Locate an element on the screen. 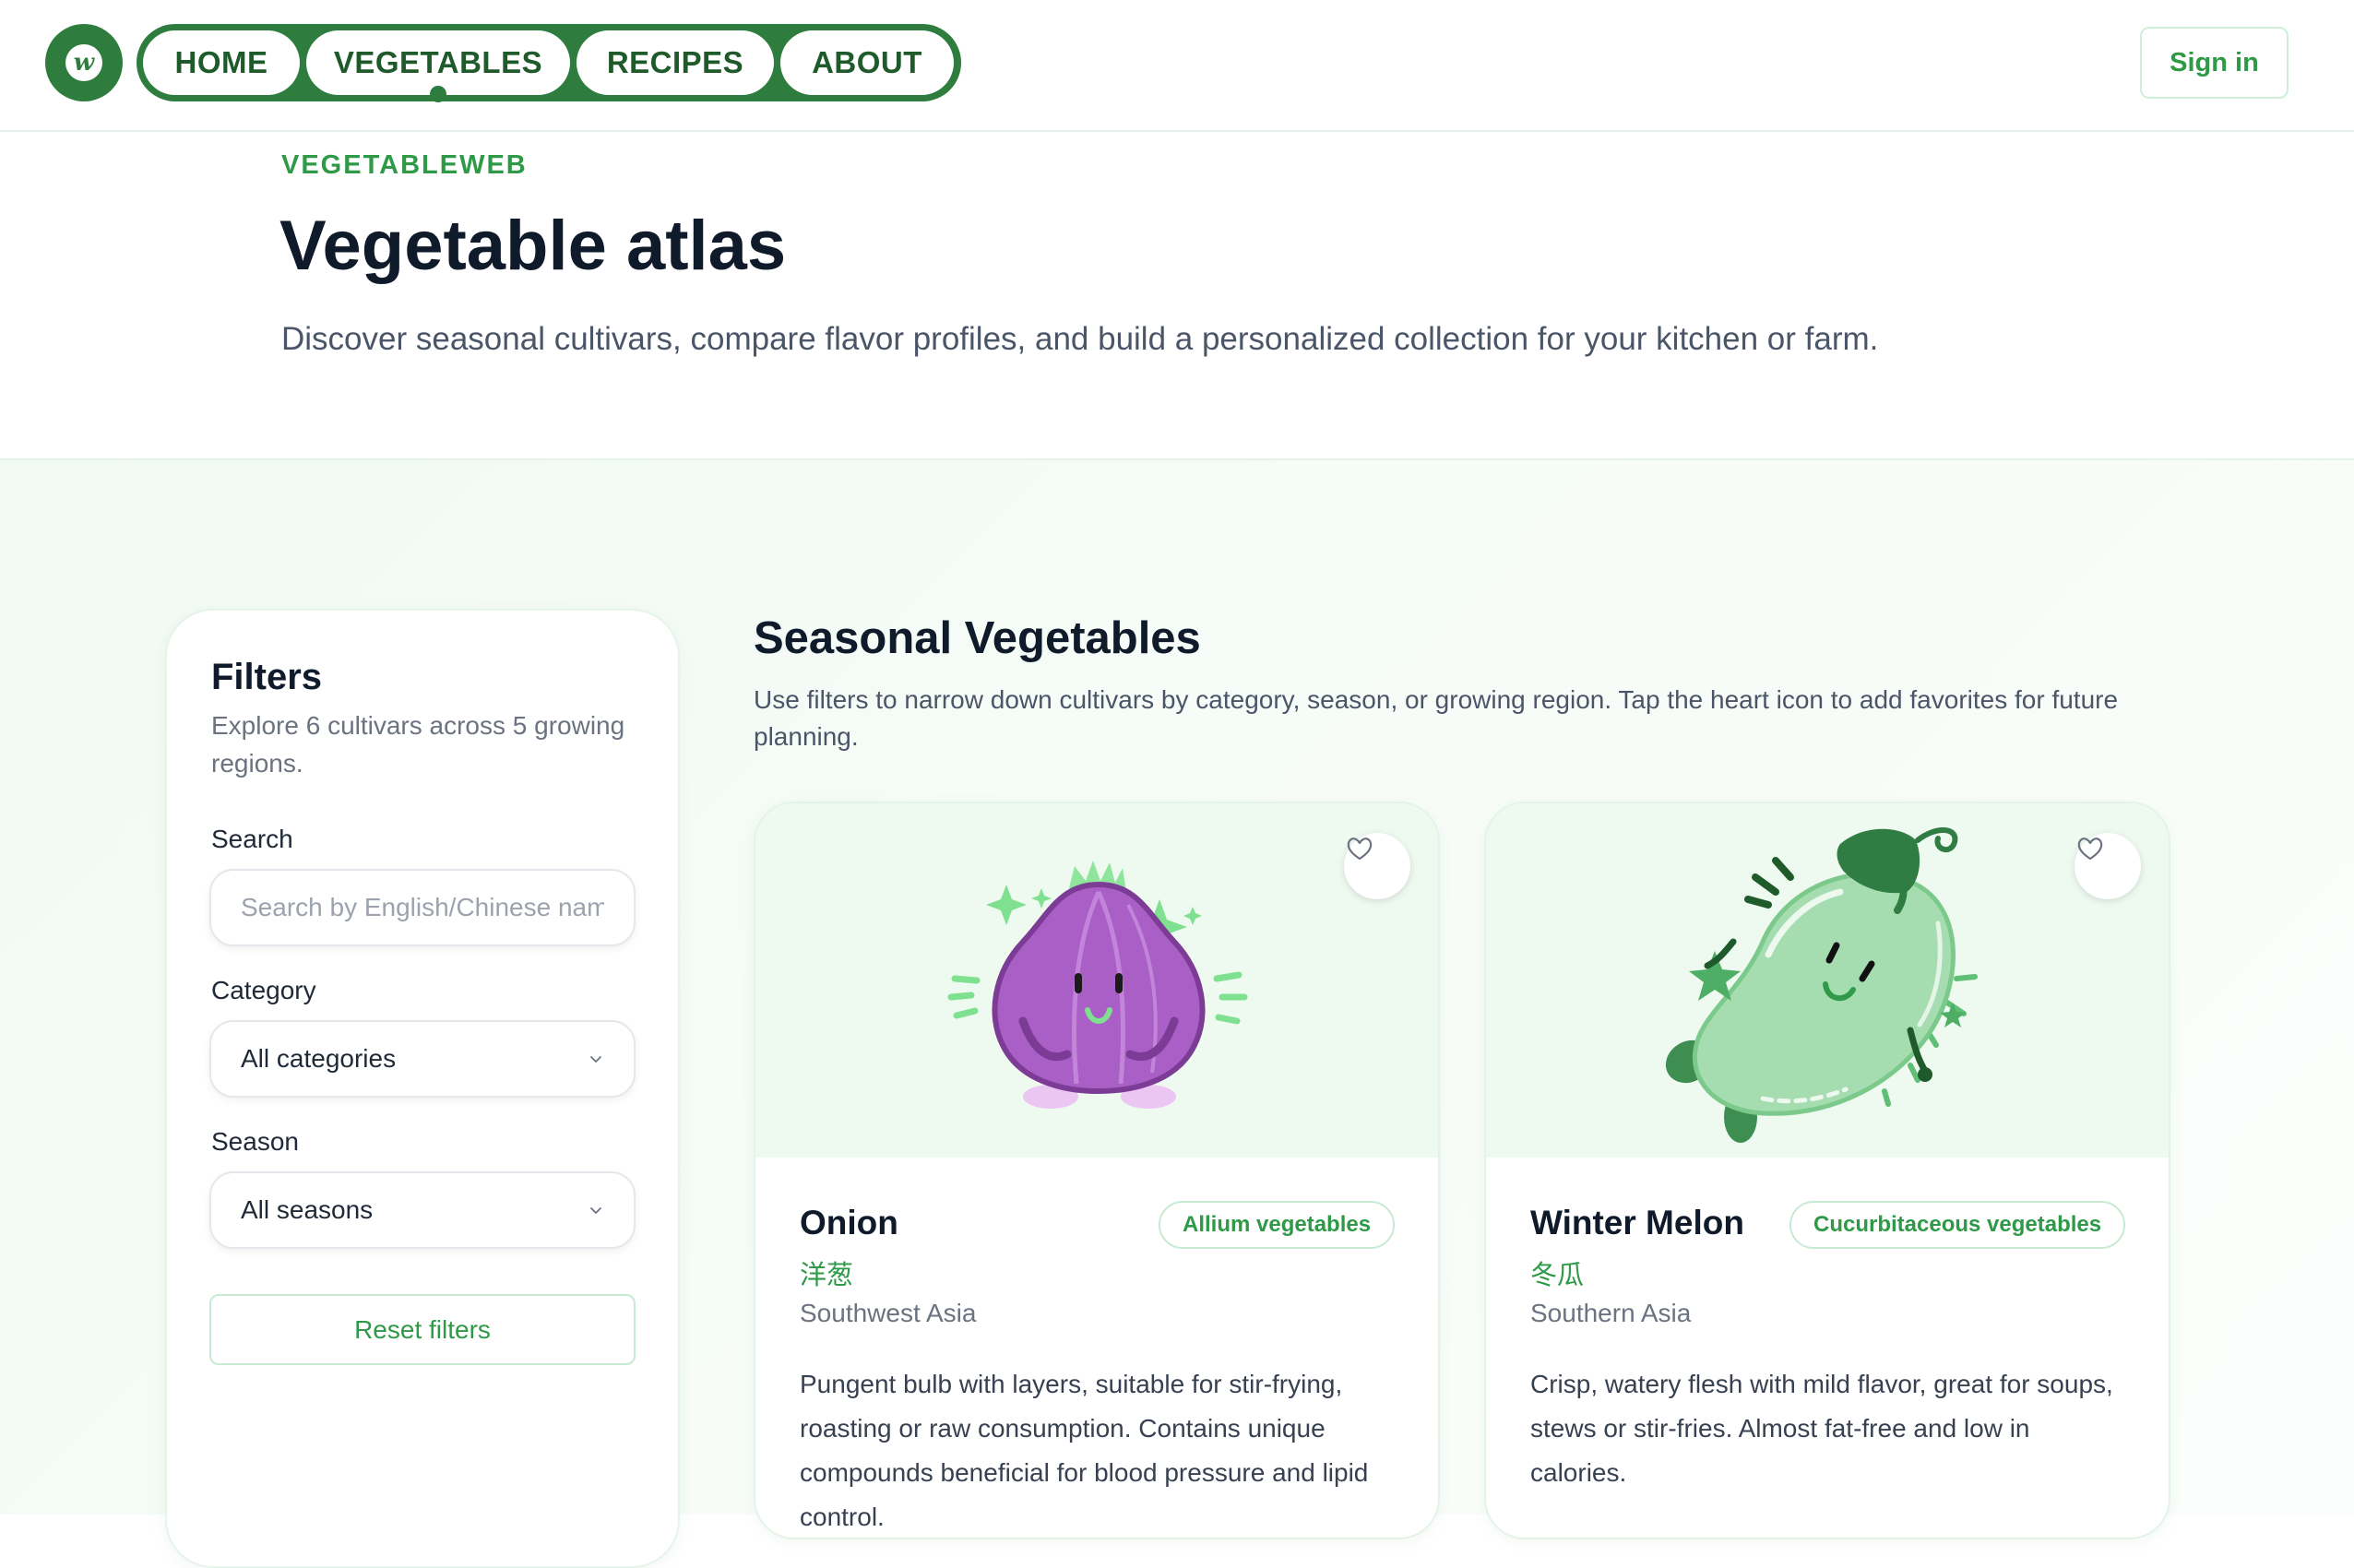 The width and height of the screenshot is (2354, 1568). category-select-value: All categories is located at coordinates (319, 1058).